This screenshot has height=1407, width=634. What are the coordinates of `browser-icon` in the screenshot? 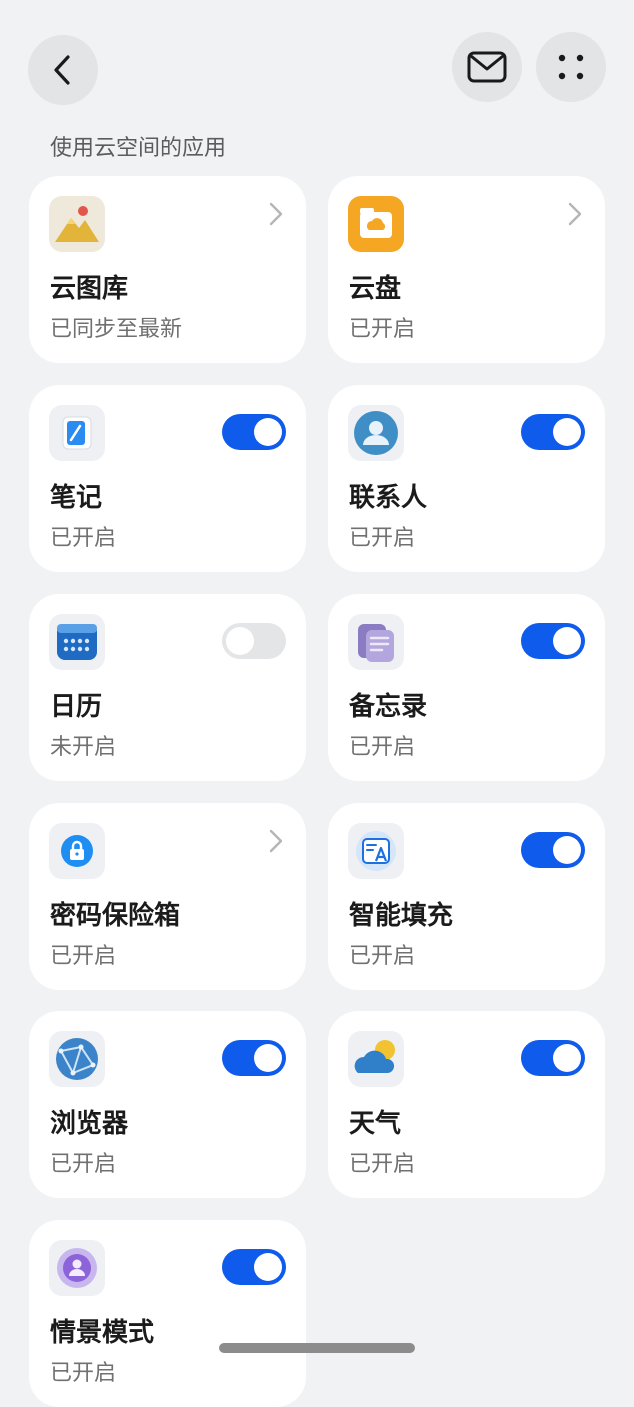 It's located at (77, 1059).